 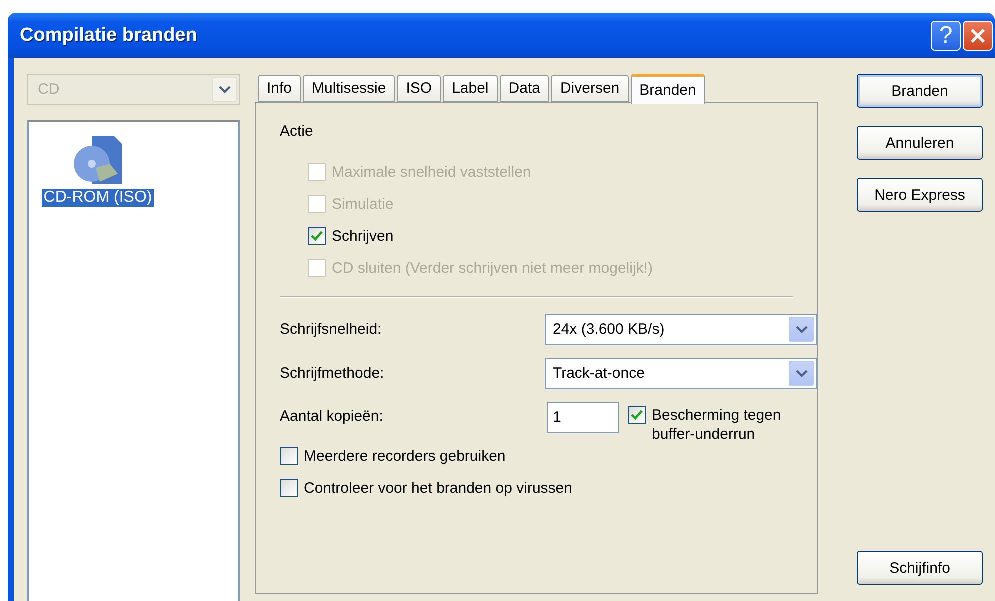 What do you see at coordinates (470, 88) in the screenshot?
I see `tab: Label` at bounding box center [470, 88].